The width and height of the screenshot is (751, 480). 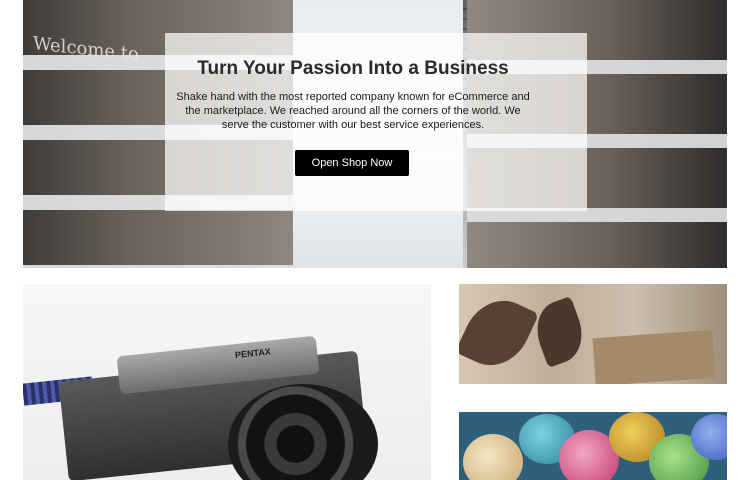 I want to click on hero-title: Turn Your Passion Into a Business, so click(x=353, y=68).